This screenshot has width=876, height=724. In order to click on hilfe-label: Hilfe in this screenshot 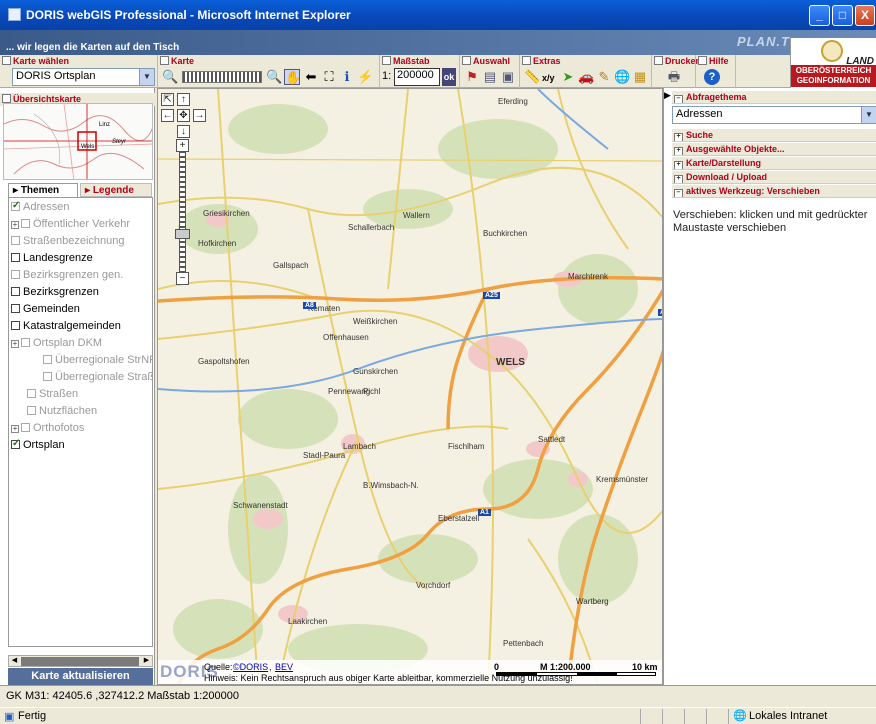, I will do `click(713, 61)`.